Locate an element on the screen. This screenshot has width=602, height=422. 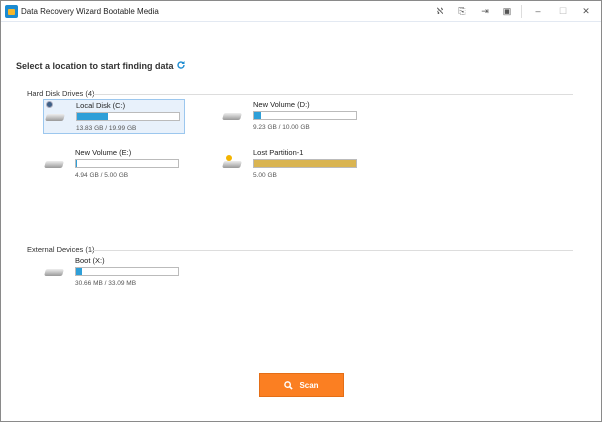
drive-item: Lost Partition-1 5.00 GB is located at coordinates (292, 164).